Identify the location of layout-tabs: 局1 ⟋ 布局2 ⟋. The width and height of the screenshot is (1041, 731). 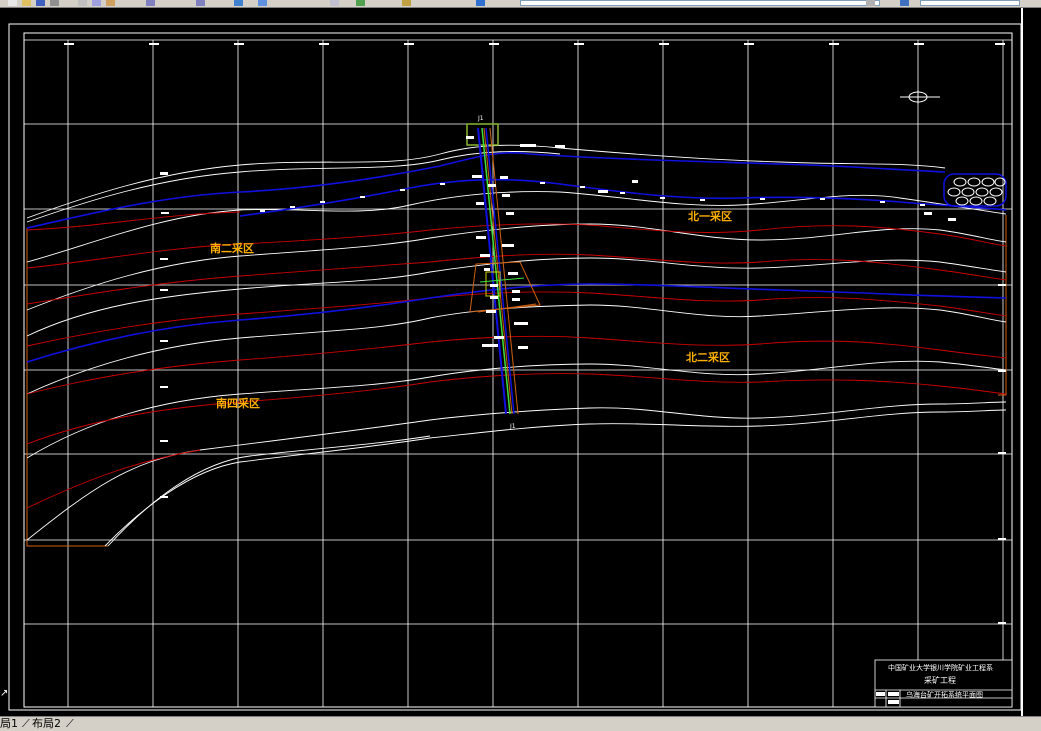
(520, 723).